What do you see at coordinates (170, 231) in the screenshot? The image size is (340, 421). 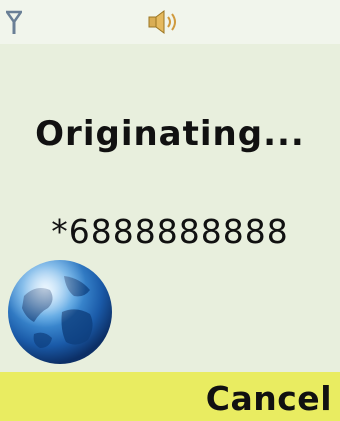 I see `dialed-number: *6888888888` at bounding box center [170, 231].